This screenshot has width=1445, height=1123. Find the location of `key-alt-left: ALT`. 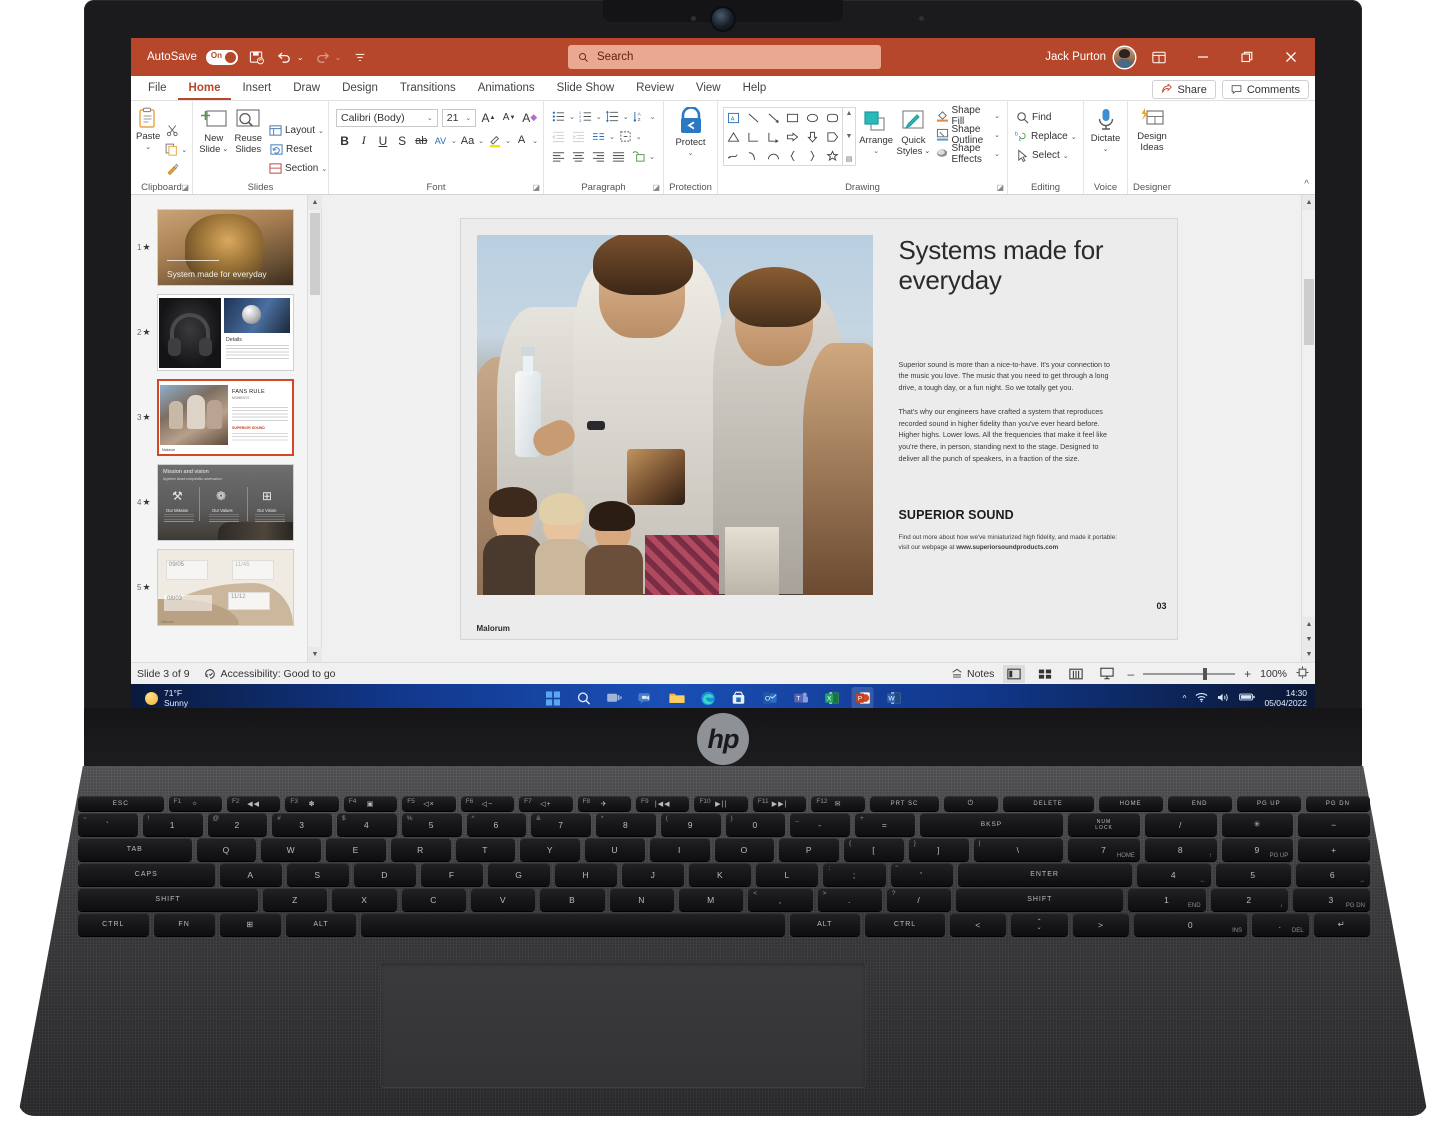

key-alt-left: ALT is located at coordinates (321, 924).